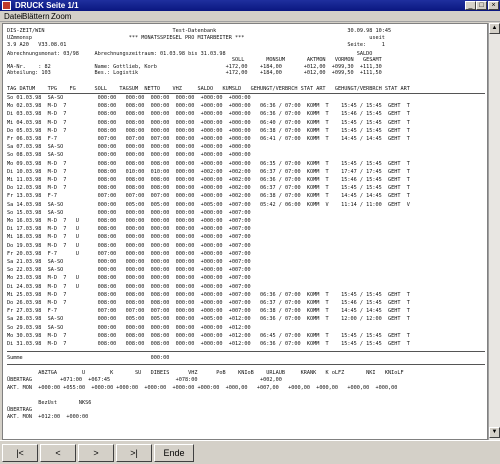  I want to click on report-header-line: 3.9 A20 V33.08.01 Seite: 1, so click(196, 45).